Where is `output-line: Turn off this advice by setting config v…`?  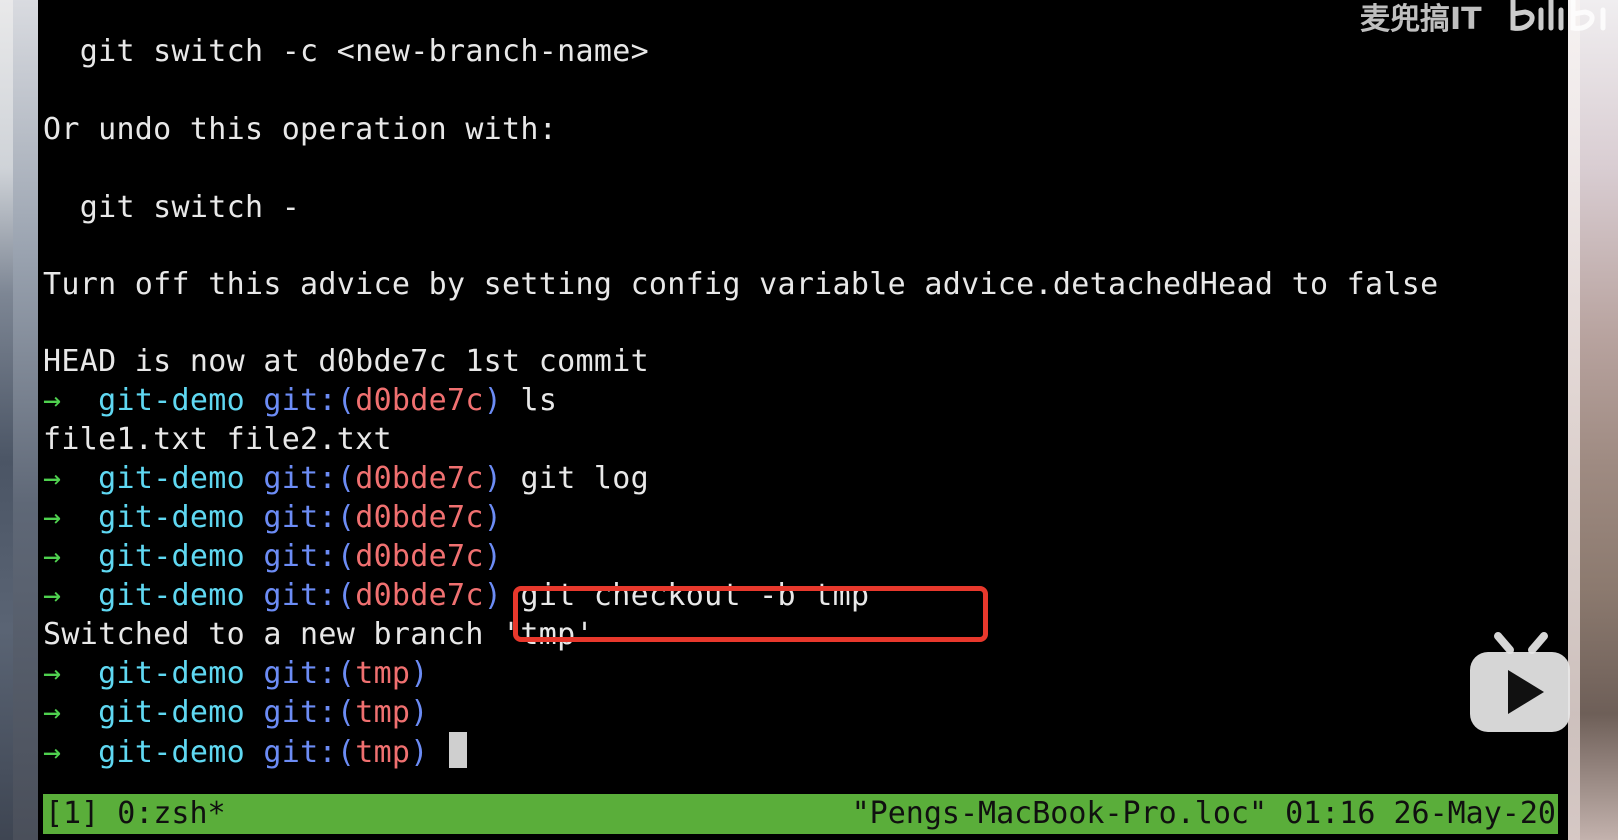 output-line: Turn off this advice by setting config v… is located at coordinates (741, 284).